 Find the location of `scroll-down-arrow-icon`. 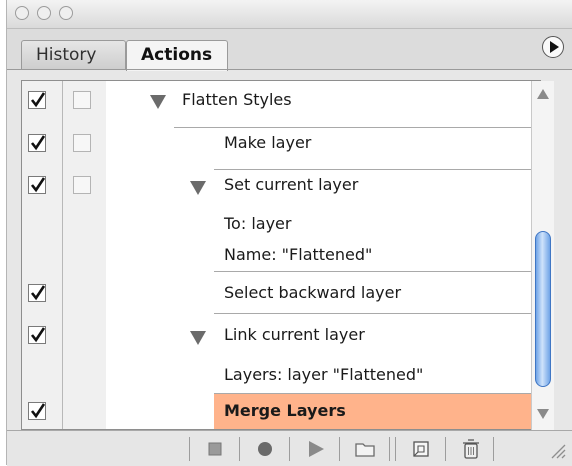

scroll-down-arrow-icon is located at coordinates (543, 414).